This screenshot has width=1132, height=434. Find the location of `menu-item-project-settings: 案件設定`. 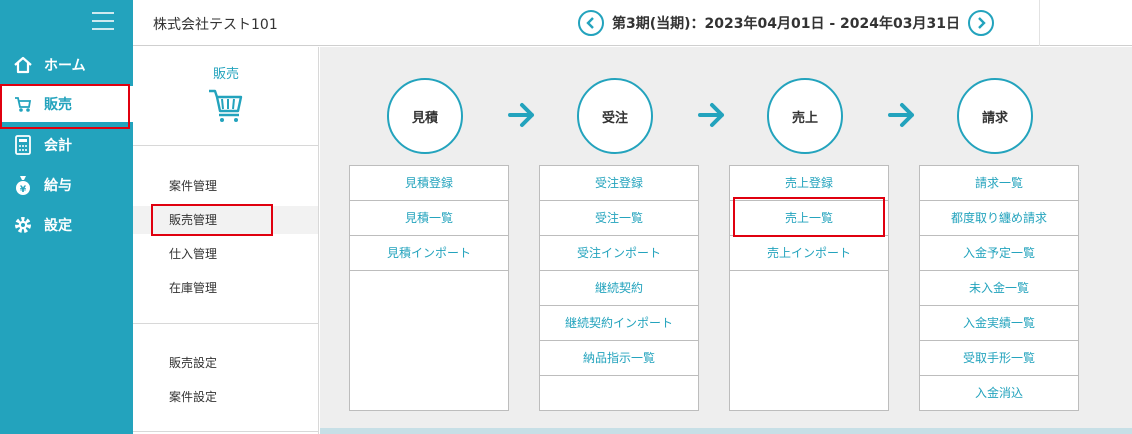

menu-item-project-settings: 案件設定 is located at coordinates (226, 397).